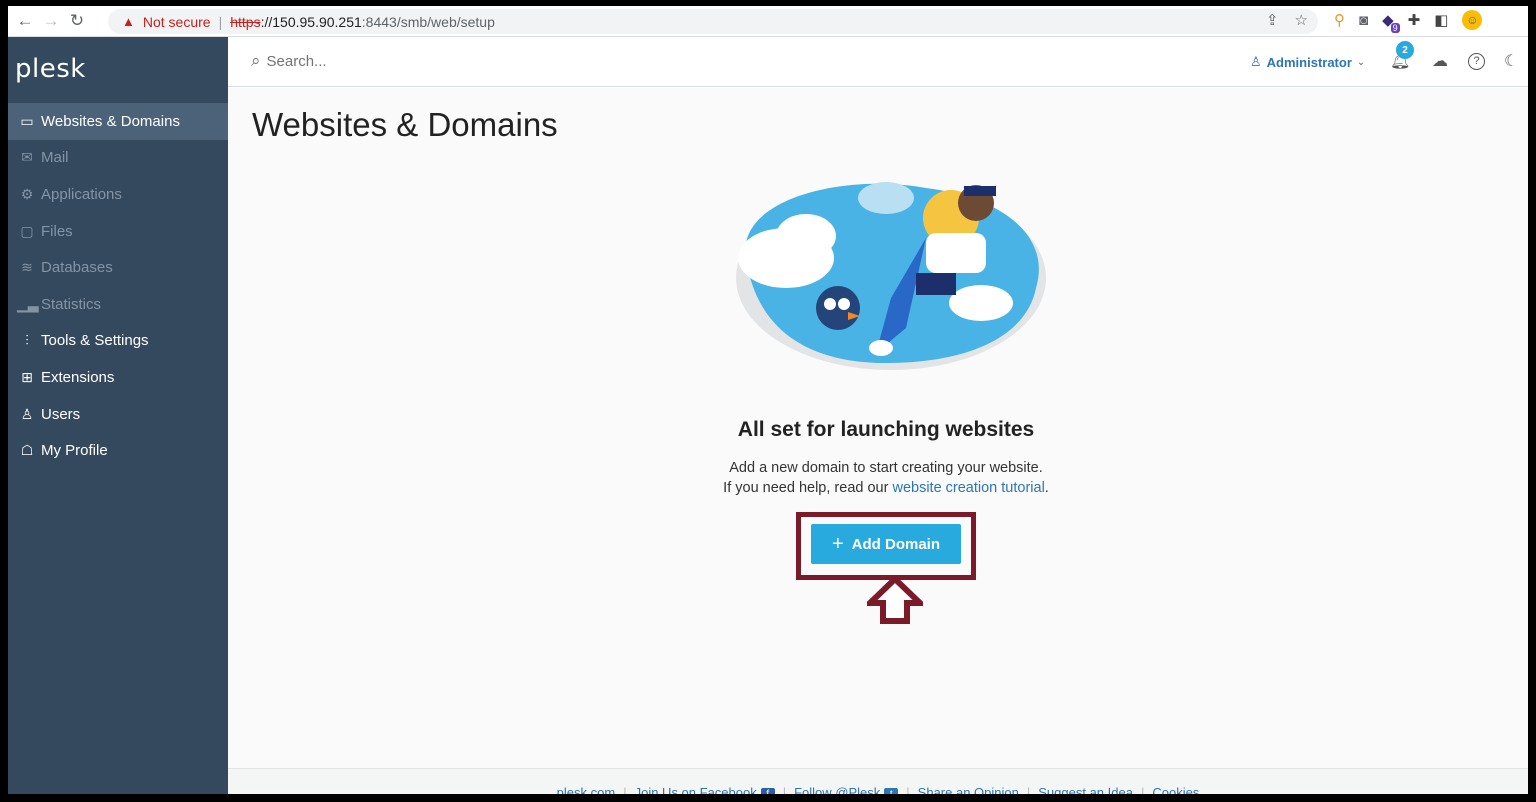  I want to click on extensions-area: ⚲ ◙ ◆ 9 ✚ ◧ ☺, so click(1408, 21).